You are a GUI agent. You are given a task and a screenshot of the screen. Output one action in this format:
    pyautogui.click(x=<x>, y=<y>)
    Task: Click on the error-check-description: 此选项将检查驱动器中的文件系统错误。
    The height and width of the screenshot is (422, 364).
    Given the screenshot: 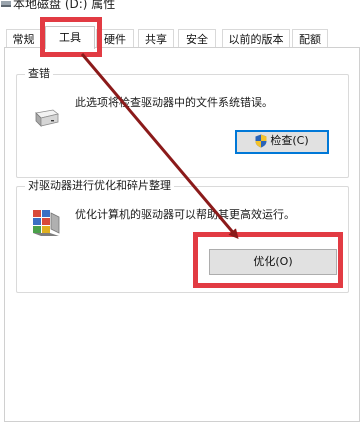 What is the action you would take?
    pyautogui.click(x=174, y=102)
    